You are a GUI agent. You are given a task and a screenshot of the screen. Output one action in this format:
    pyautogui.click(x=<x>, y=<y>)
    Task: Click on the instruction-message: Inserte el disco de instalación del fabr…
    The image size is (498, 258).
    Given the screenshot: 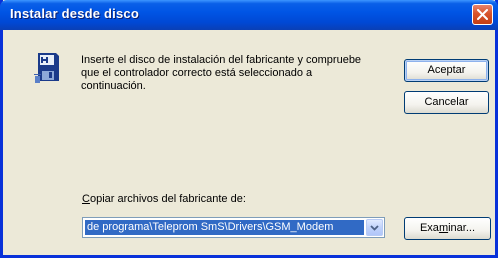 What is the action you would take?
    pyautogui.click(x=236, y=73)
    